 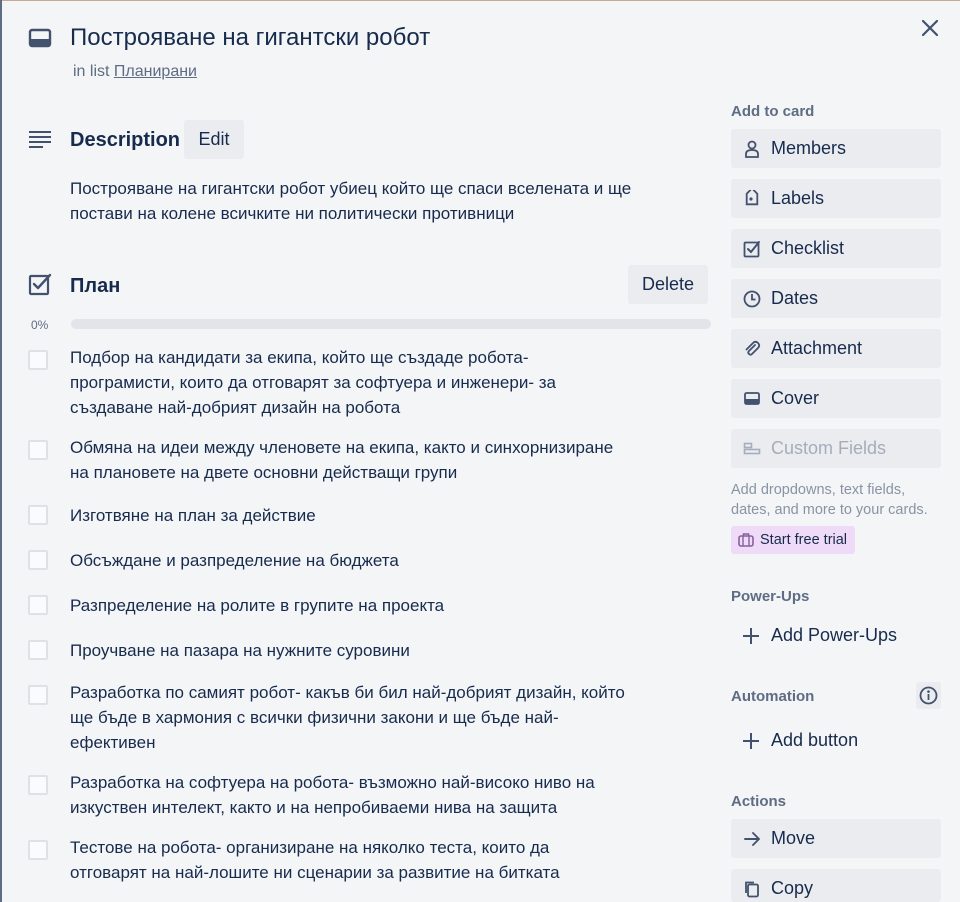 I want to click on checklist-button: Checklist, so click(x=836, y=248).